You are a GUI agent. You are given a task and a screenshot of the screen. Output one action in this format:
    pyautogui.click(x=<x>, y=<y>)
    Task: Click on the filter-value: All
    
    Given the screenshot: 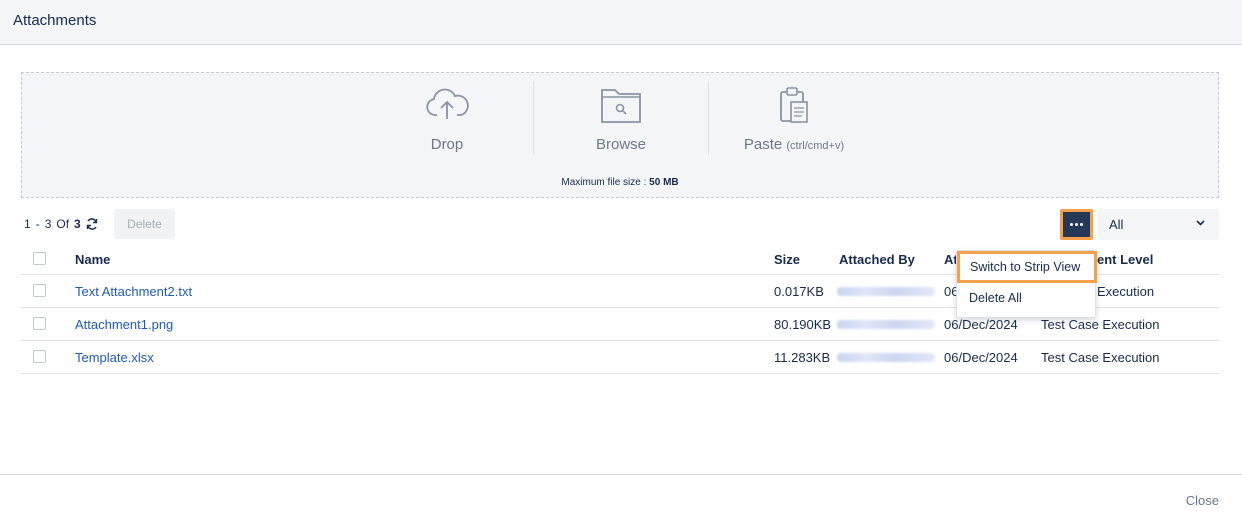 What is the action you would take?
    pyautogui.click(x=1116, y=224)
    